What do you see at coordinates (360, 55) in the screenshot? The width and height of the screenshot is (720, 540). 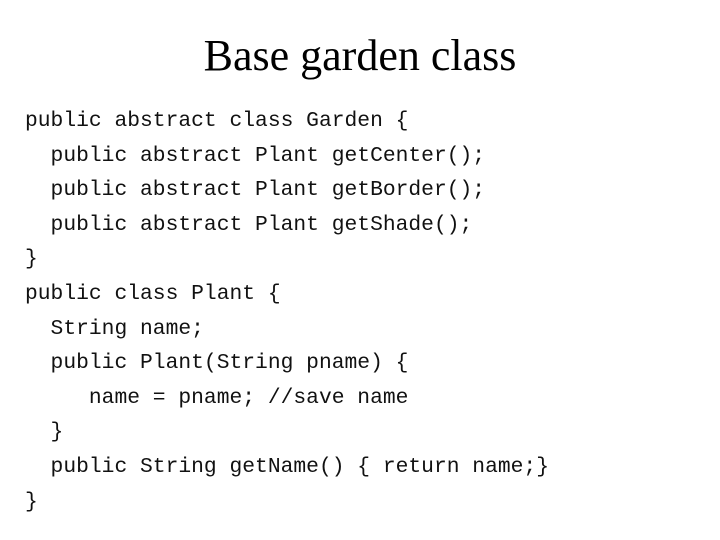 I see `slide-title: Base garden class` at bounding box center [360, 55].